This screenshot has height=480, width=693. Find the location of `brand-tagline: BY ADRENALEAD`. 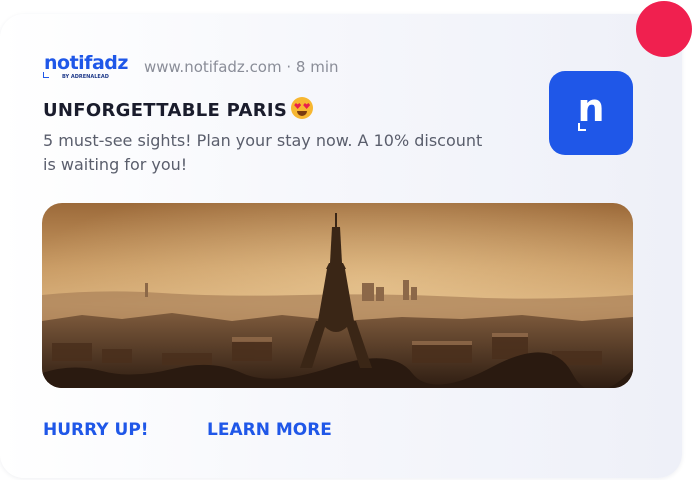

brand-tagline: BY ADRENALEAD is located at coordinates (85, 77).